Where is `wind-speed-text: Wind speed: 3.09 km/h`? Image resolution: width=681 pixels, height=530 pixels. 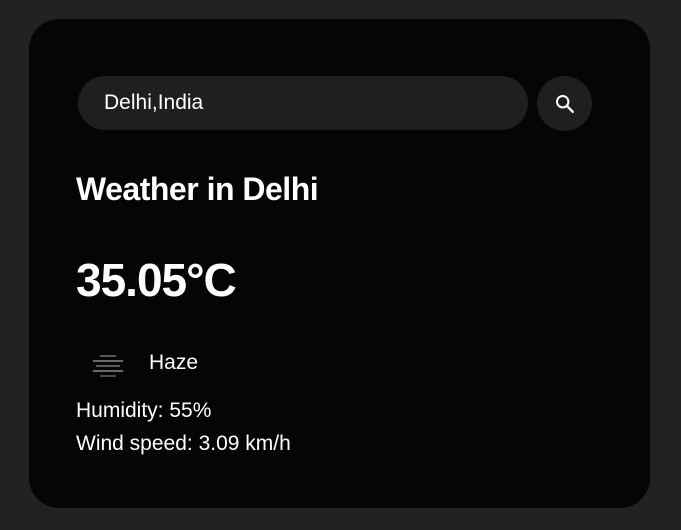 wind-speed-text: Wind speed: 3.09 km/h is located at coordinates (183, 443).